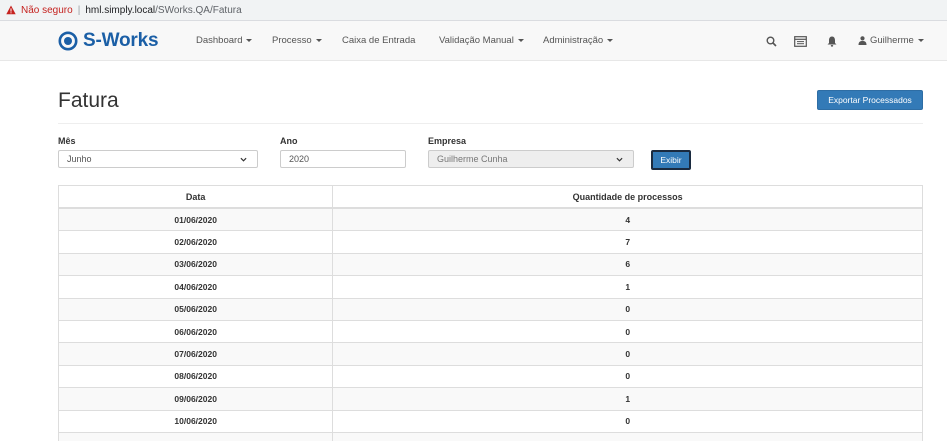  What do you see at coordinates (292, 40) in the screenshot?
I see `nav-processo-label: Processo` at bounding box center [292, 40].